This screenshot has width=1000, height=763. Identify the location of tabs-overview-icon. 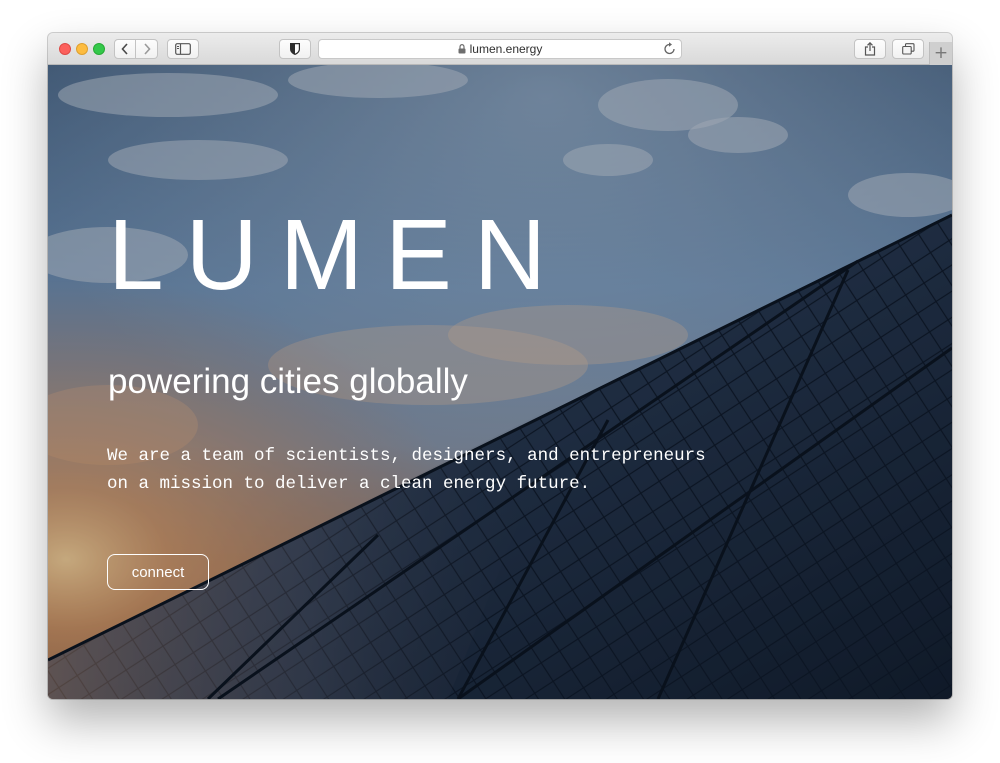
(908, 49).